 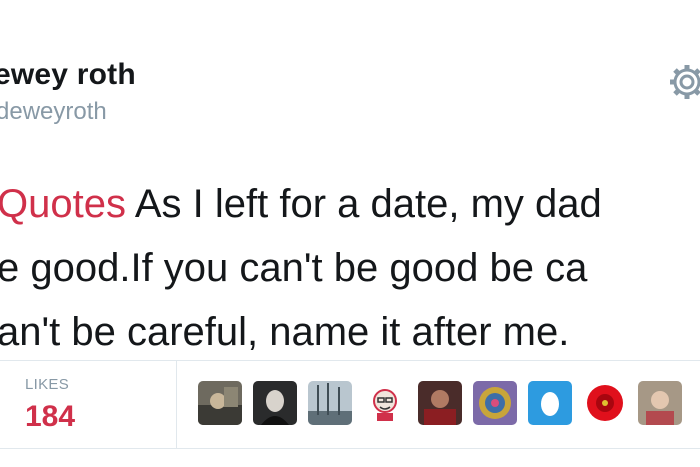 I want to click on display-name: ewey roth, so click(x=68, y=75).